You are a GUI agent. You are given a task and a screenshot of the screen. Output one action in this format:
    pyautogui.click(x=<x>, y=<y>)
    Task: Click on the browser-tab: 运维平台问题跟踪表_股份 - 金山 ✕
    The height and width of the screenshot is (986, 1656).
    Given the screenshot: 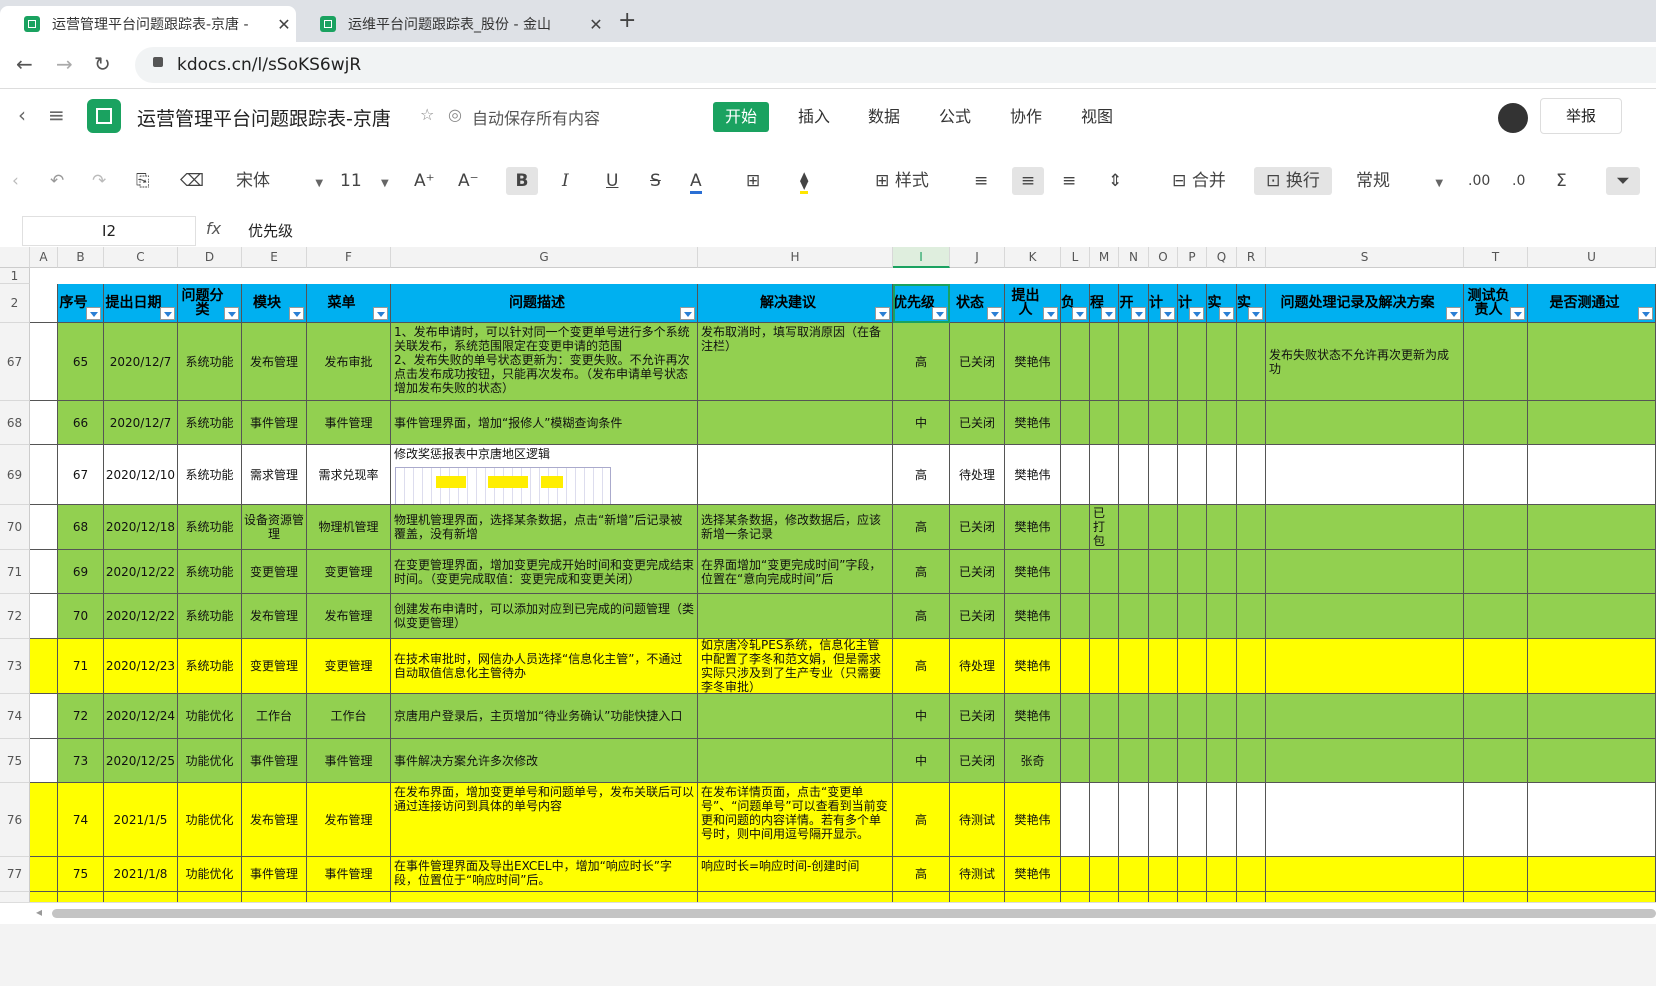 What is the action you would take?
    pyautogui.click(x=452, y=24)
    